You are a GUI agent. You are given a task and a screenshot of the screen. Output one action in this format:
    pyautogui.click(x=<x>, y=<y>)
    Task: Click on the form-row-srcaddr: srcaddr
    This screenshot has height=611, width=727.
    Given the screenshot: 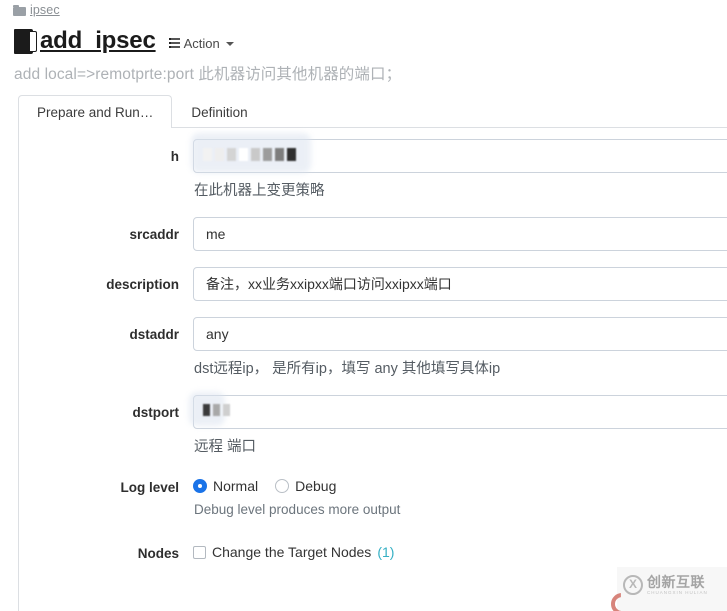 What is the action you would take?
    pyautogui.click(x=363, y=234)
    